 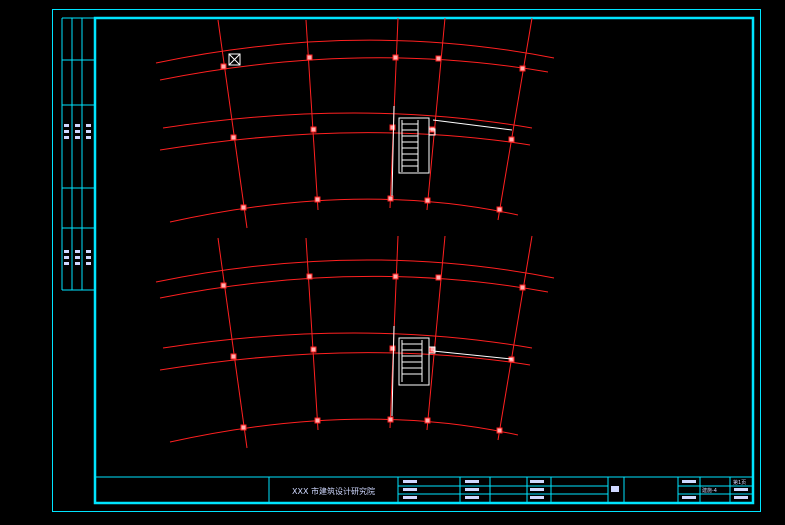 What do you see at coordinates (452, 371) in the screenshot?
I see `lower-stair-core` at bounding box center [452, 371].